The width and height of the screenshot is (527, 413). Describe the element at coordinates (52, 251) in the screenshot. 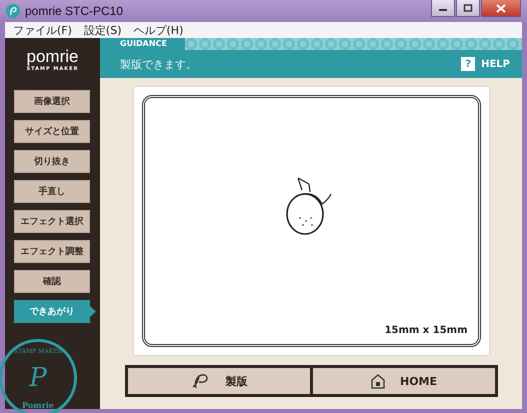

I see `step-button: エフェクト調整` at that location.